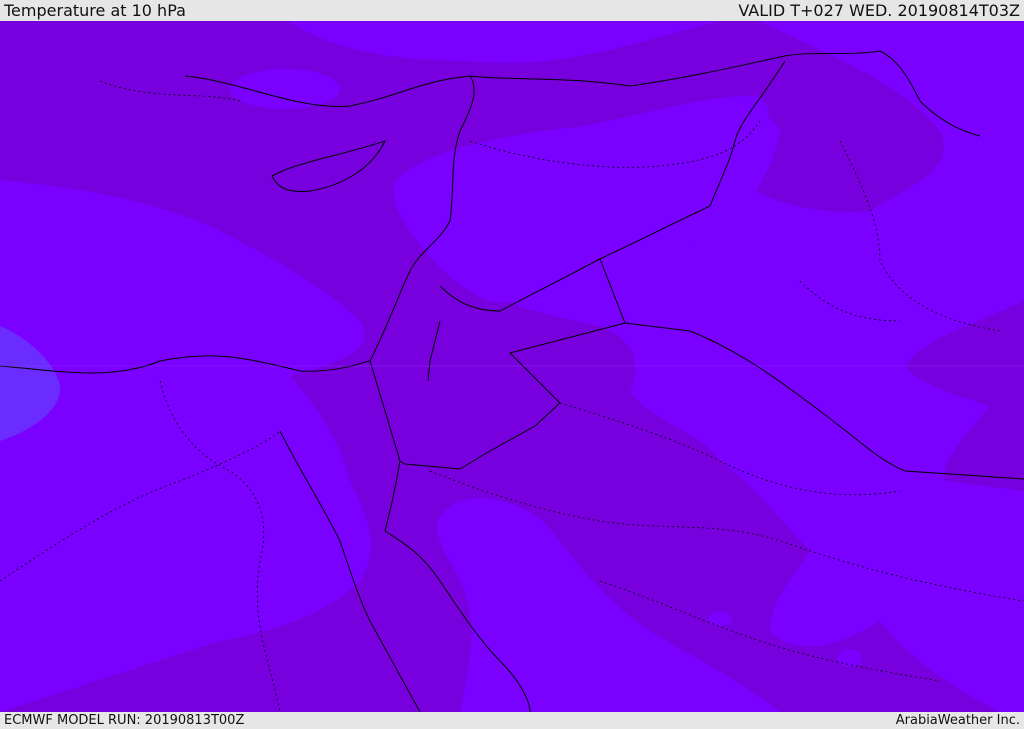 The width and height of the screenshot is (1024, 729). What do you see at coordinates (95, 10) in the screenshot?
I see `map-title: Temperature at 10 hPa` at bounding box center [95, 10].